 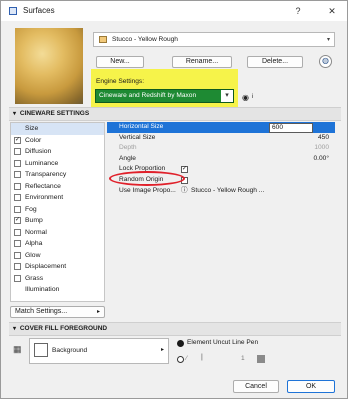 I want to click on channel-label: Environment, so click(x=44, y=197).